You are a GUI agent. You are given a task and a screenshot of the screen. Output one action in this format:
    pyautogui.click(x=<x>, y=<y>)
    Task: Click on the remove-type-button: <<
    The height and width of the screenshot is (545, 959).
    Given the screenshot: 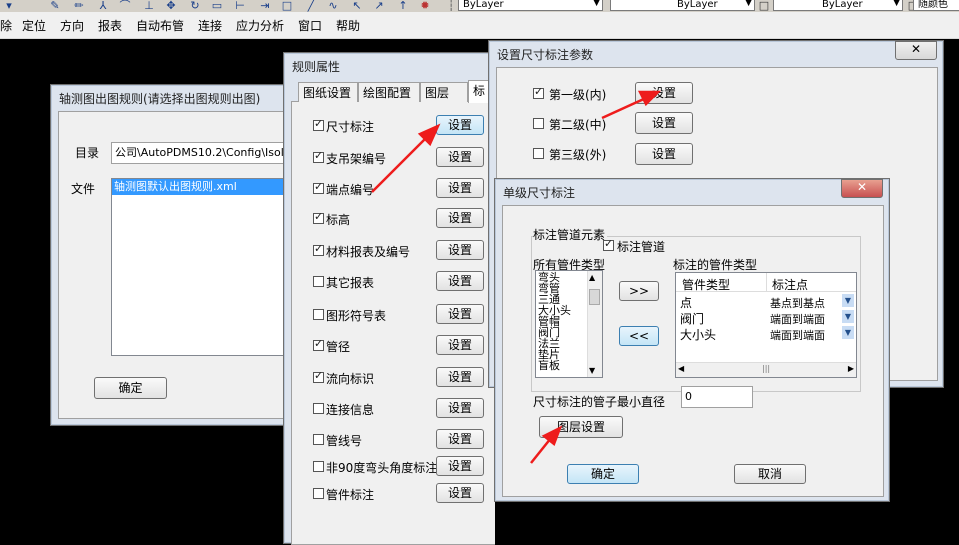 What is the action you would take?
    pyautogui.click(x=639, y=336)
    